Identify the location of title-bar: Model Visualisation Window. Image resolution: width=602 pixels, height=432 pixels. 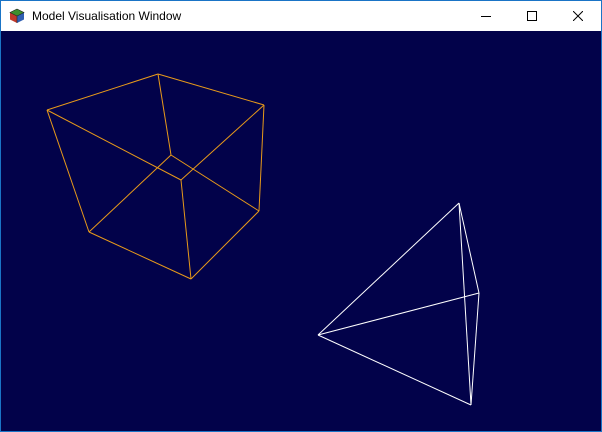
(301, 16).